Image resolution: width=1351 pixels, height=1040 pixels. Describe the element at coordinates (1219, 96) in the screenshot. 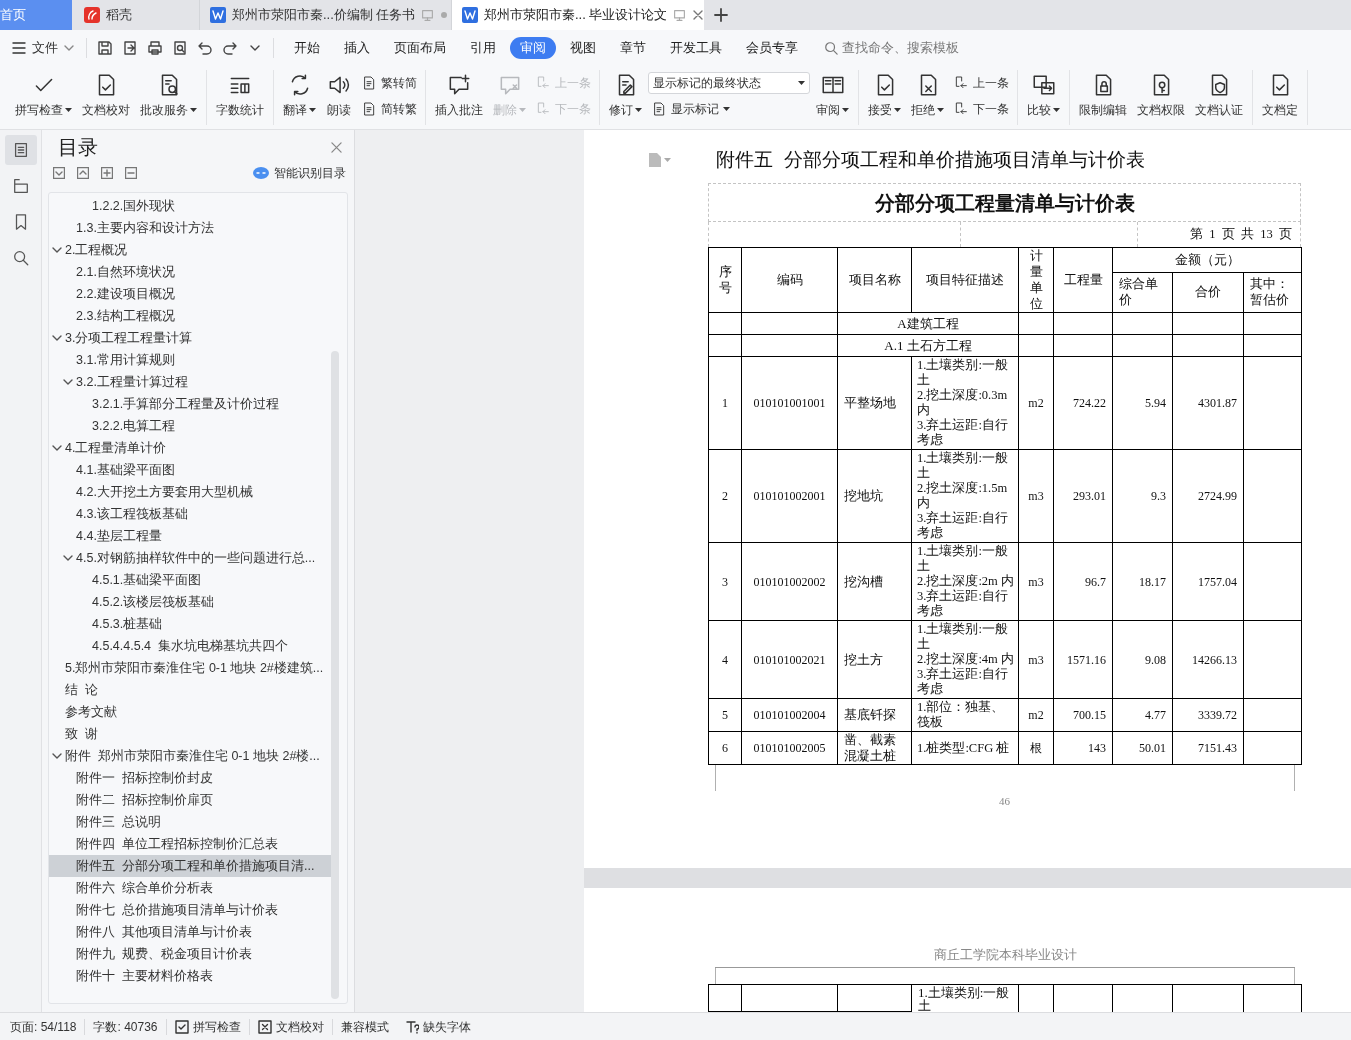

I see `ribbon-button: 文档认证` at that location.